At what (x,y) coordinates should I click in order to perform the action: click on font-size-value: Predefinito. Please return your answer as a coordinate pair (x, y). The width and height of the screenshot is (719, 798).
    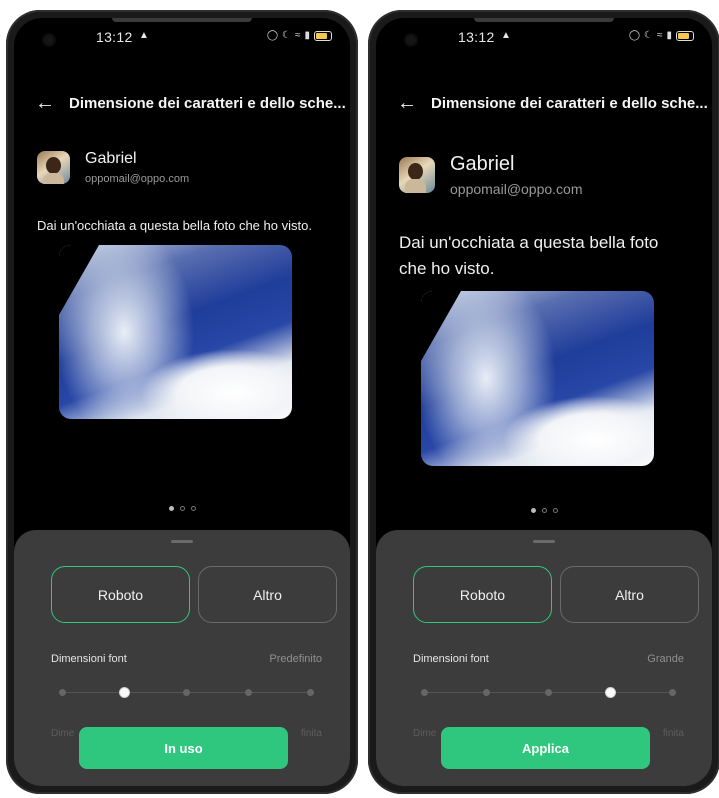
    Looking at the image, I should click on (295, 659).